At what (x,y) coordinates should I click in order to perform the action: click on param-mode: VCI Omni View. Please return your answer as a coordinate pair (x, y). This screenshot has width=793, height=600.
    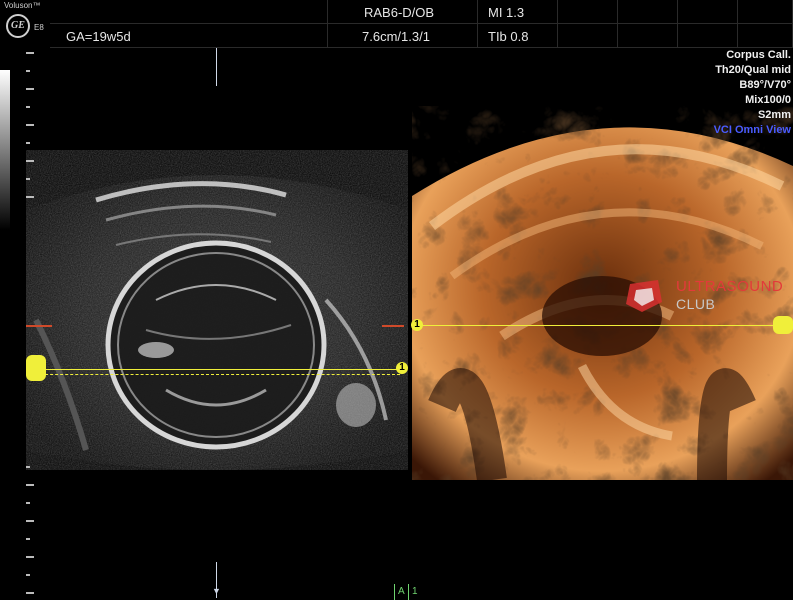
    Looking at the image, I should click on (752, 130).